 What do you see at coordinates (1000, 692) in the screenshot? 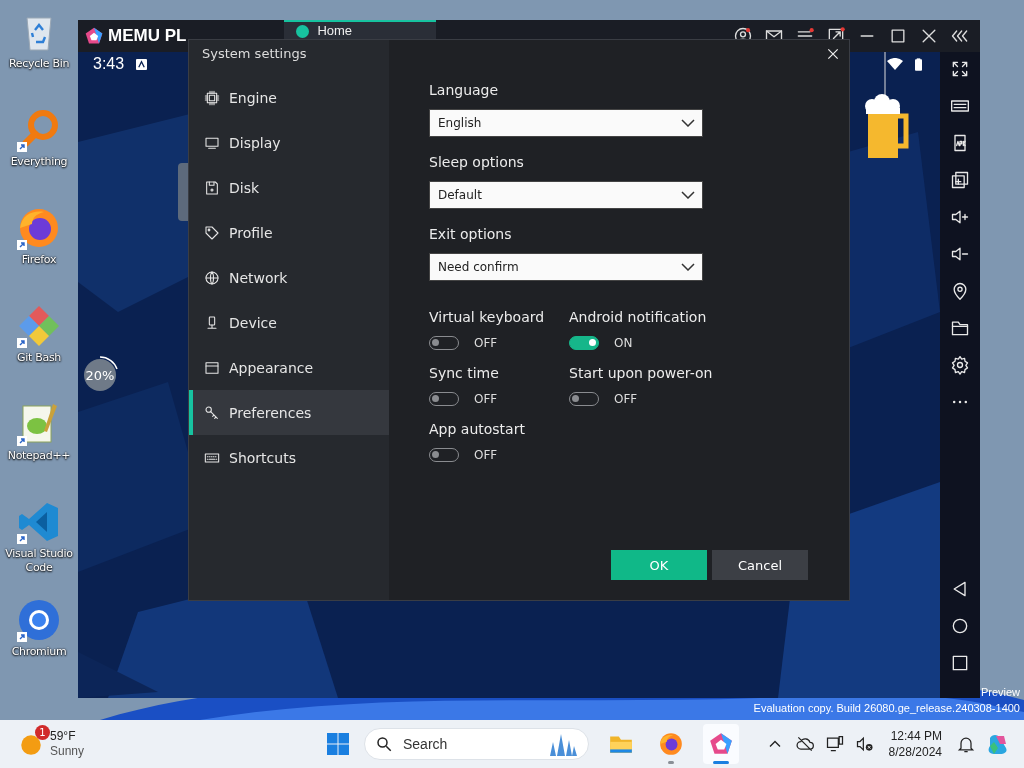
I see `watermark-text: Preview` at bounding box center [1000, 692].